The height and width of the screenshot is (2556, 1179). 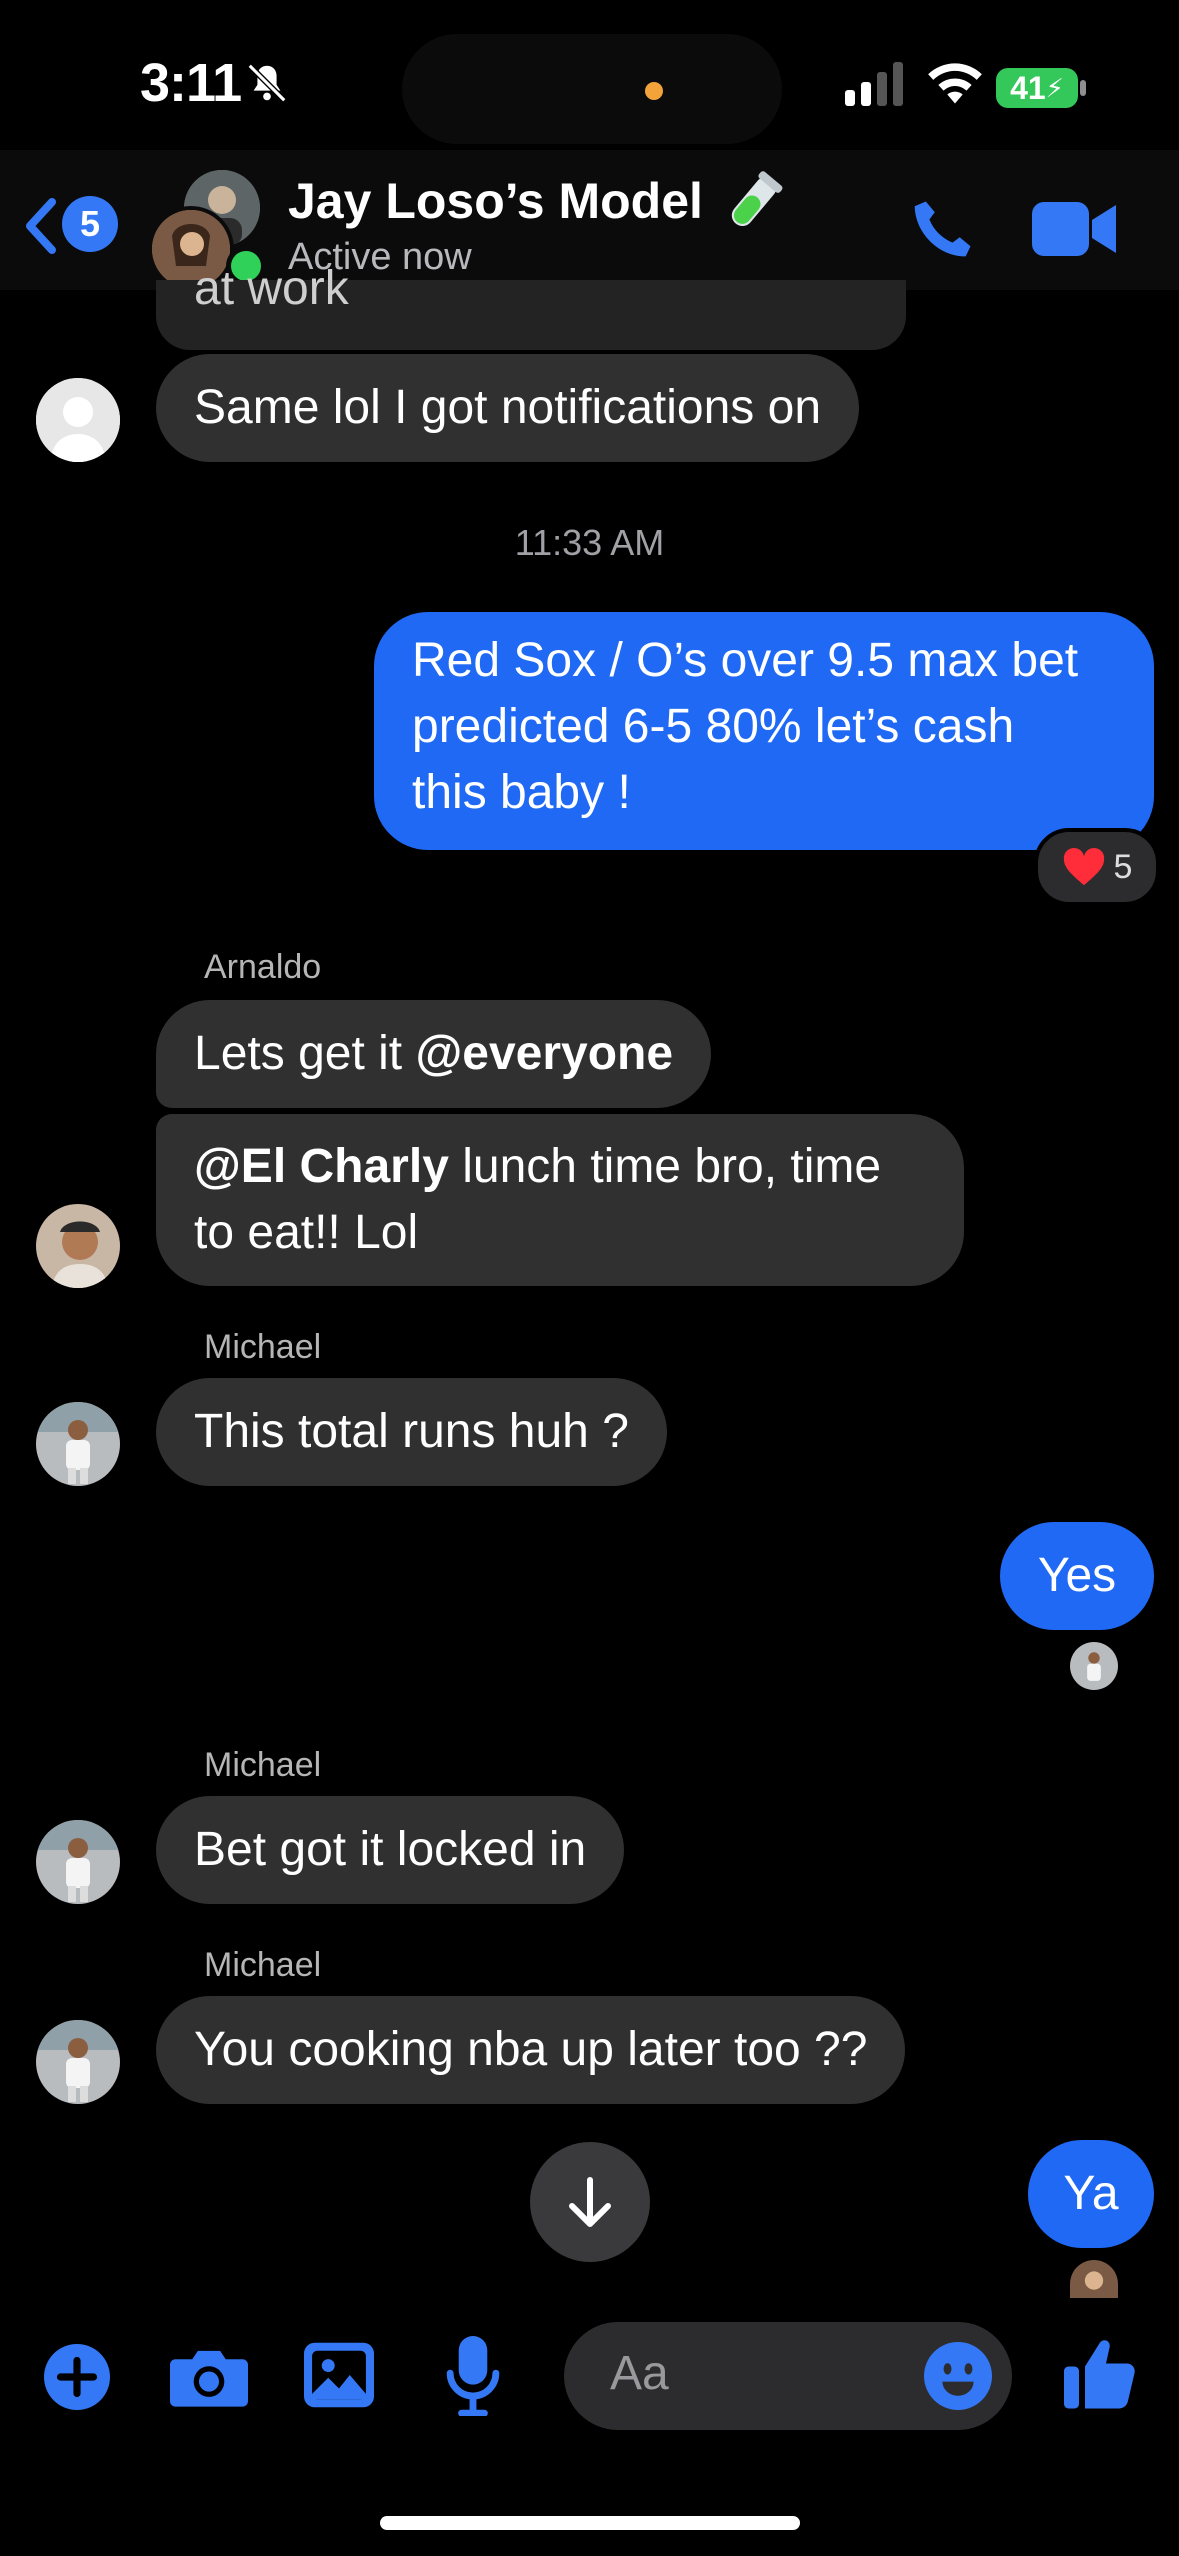 I want to click on video-call-icon, so click(x=1074, y=229).